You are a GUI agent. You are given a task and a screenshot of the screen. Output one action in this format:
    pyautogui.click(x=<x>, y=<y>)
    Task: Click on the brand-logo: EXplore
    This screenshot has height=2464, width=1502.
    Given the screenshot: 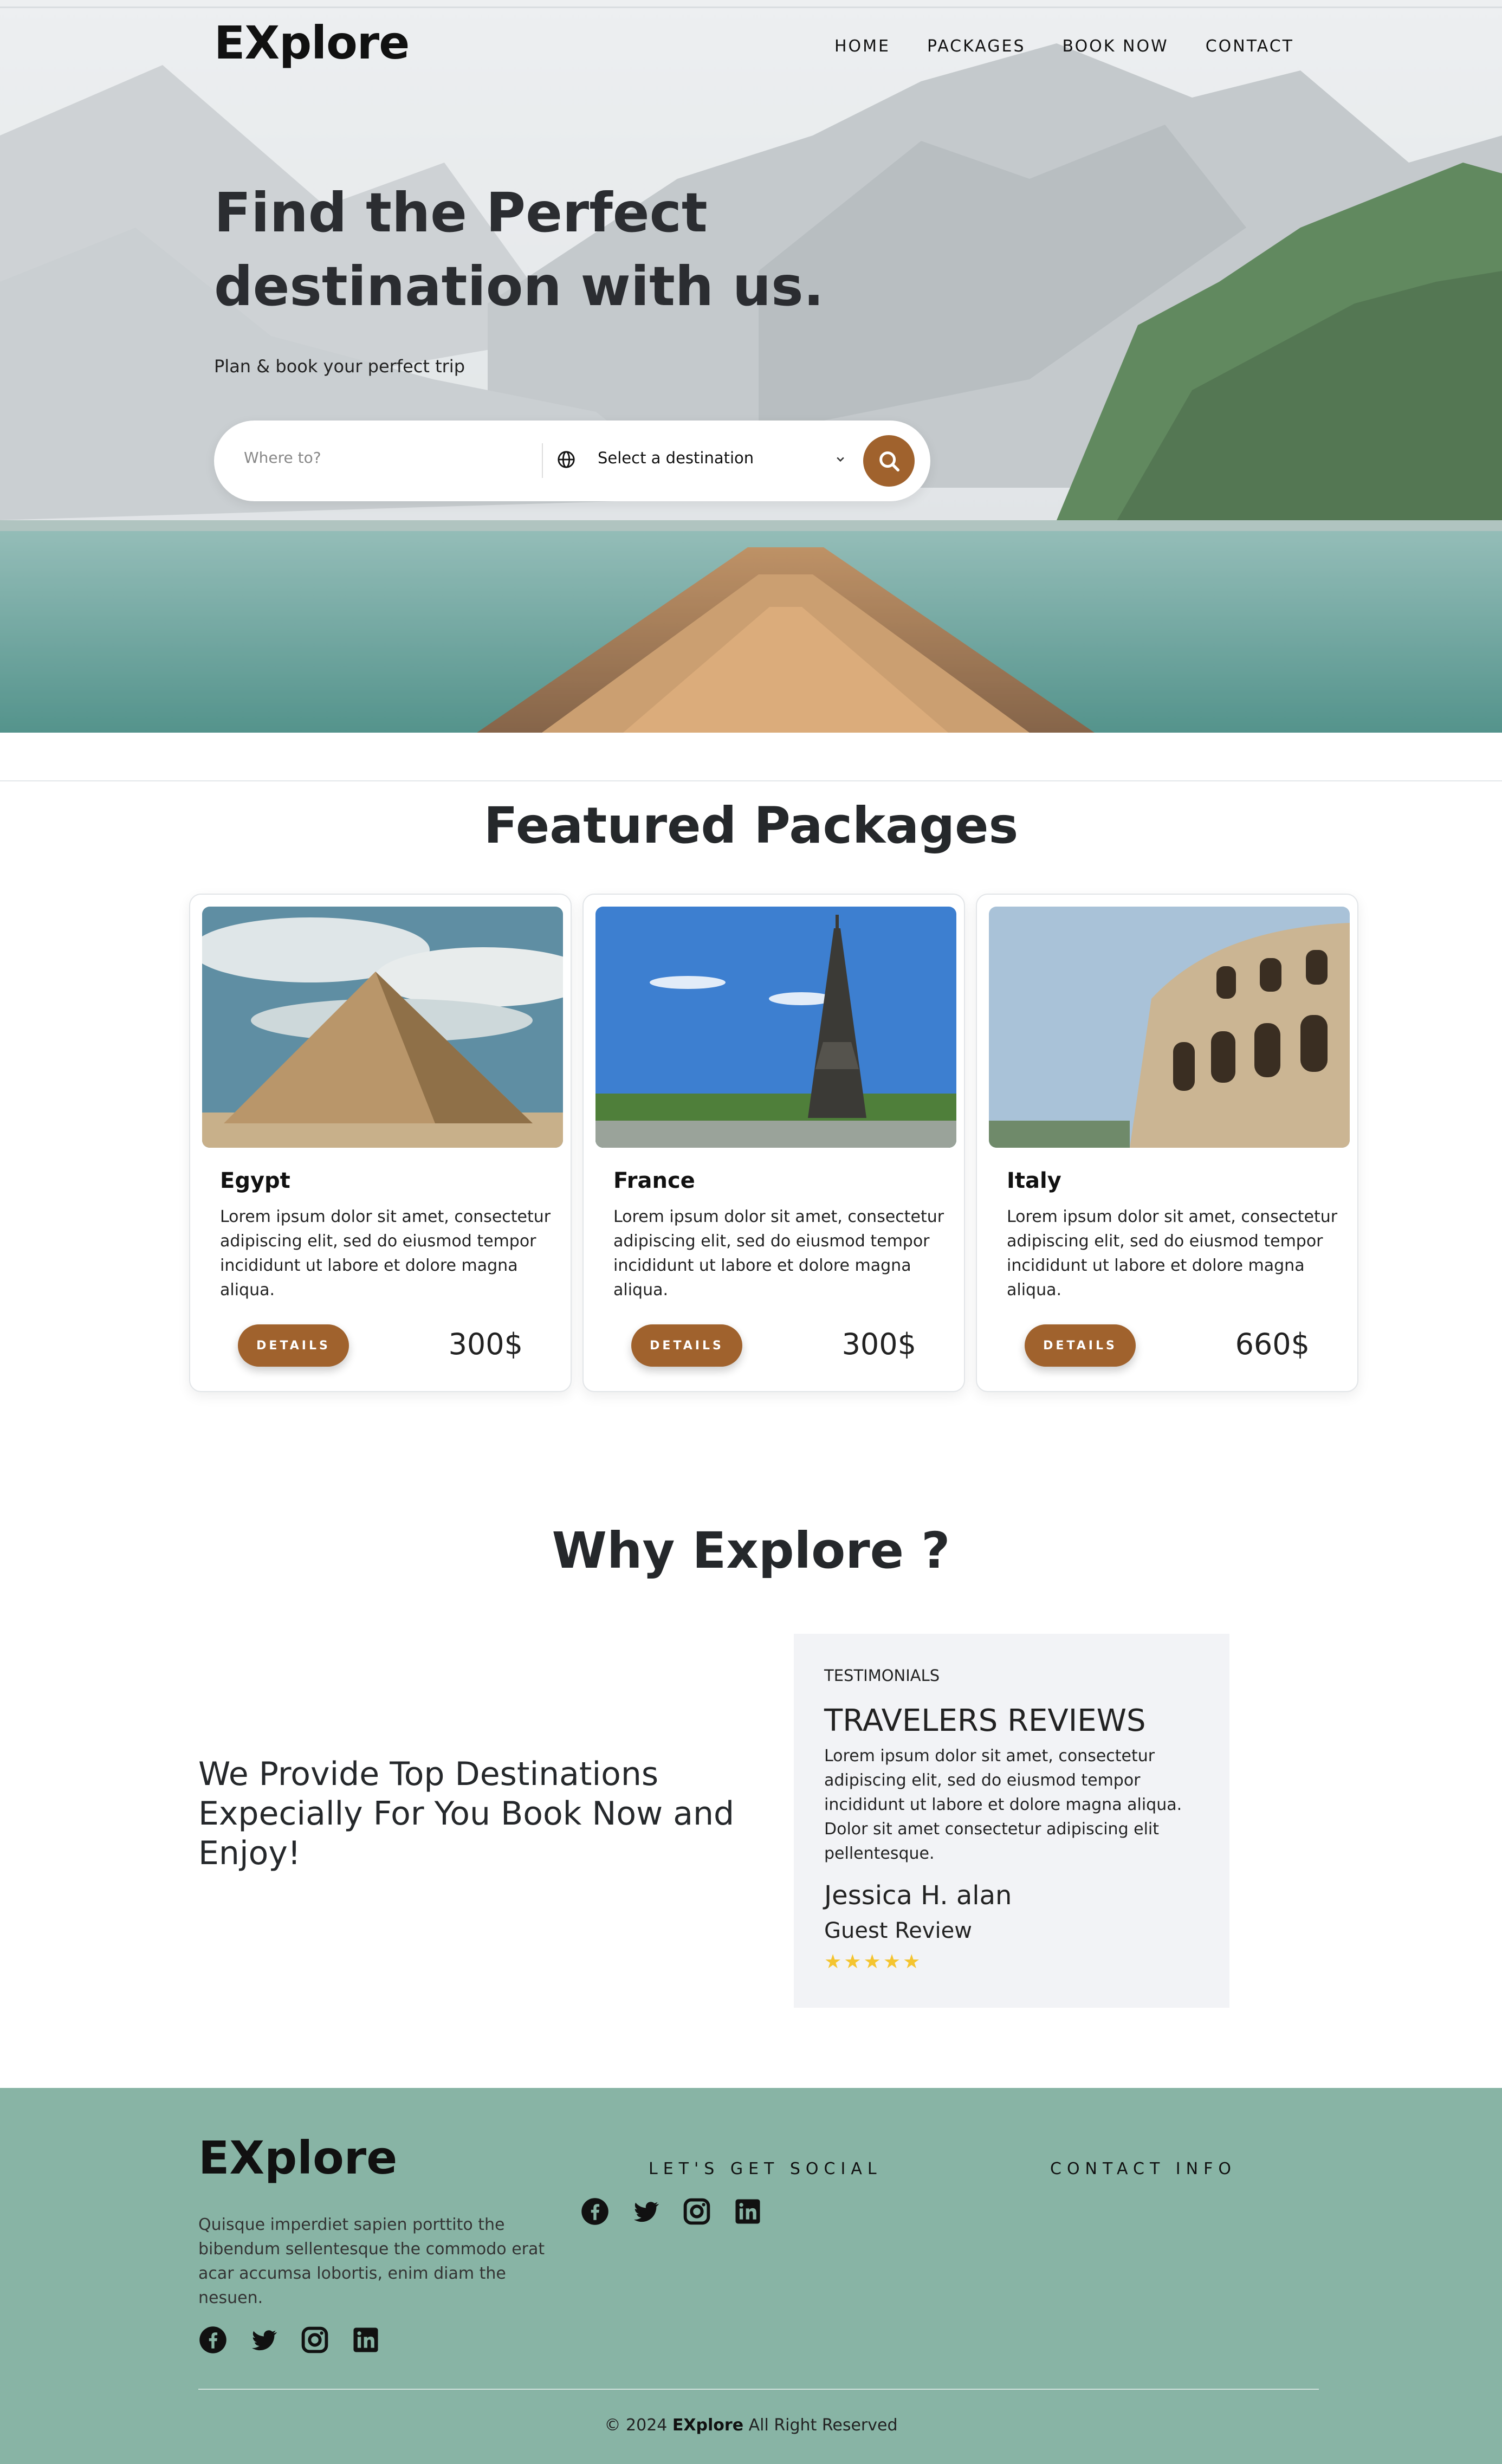 What is the action you would take?
    pyautogui.click(x=312, y=42)
    